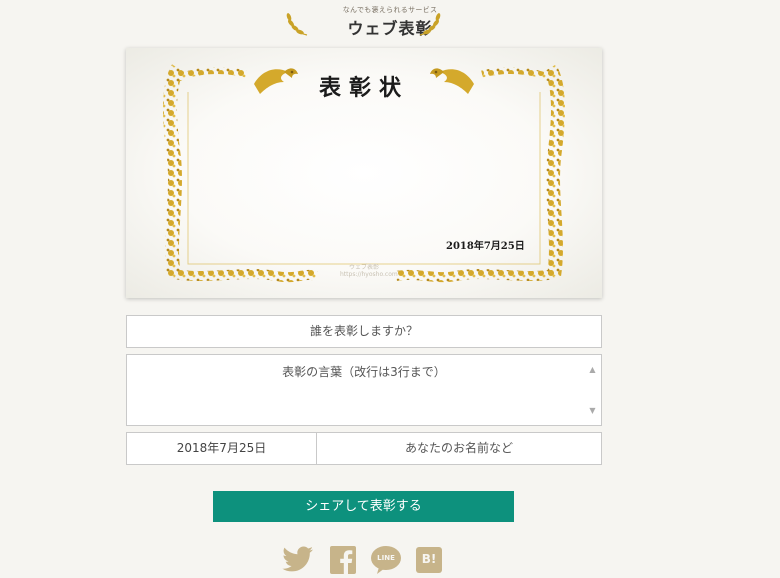  I want to click on hatena-bookmark-icon: B!, so click(429, 560).